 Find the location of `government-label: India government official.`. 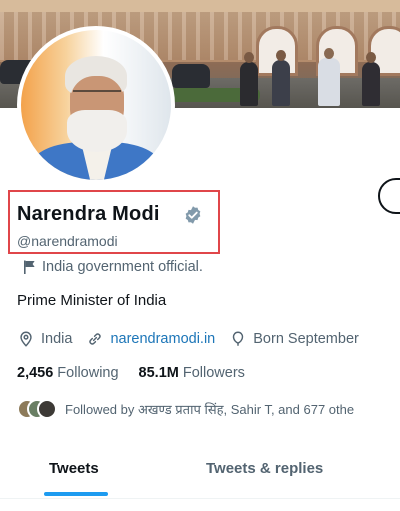

government-label: India government official. is located at coordinates (112, 267).